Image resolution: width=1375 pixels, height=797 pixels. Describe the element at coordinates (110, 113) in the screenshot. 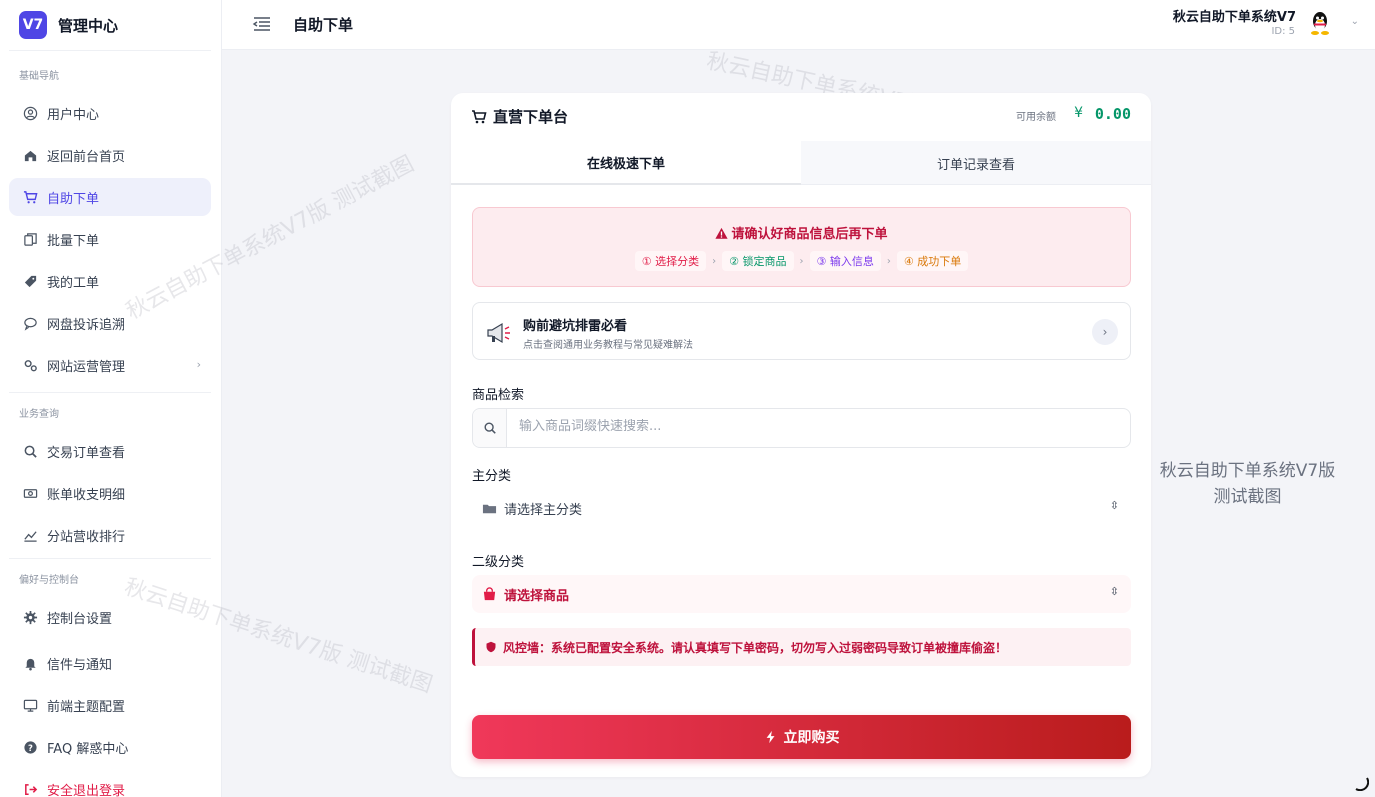

I see `sidebar-item-user-center: 用户中心` at that location.